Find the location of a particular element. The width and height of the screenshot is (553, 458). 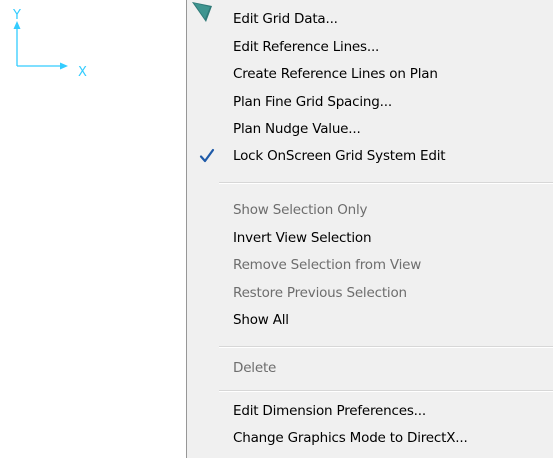

menu-item-create-reference-lines-on-plan: Create Reference Lines on Plan is located at coordinates (370, 74).